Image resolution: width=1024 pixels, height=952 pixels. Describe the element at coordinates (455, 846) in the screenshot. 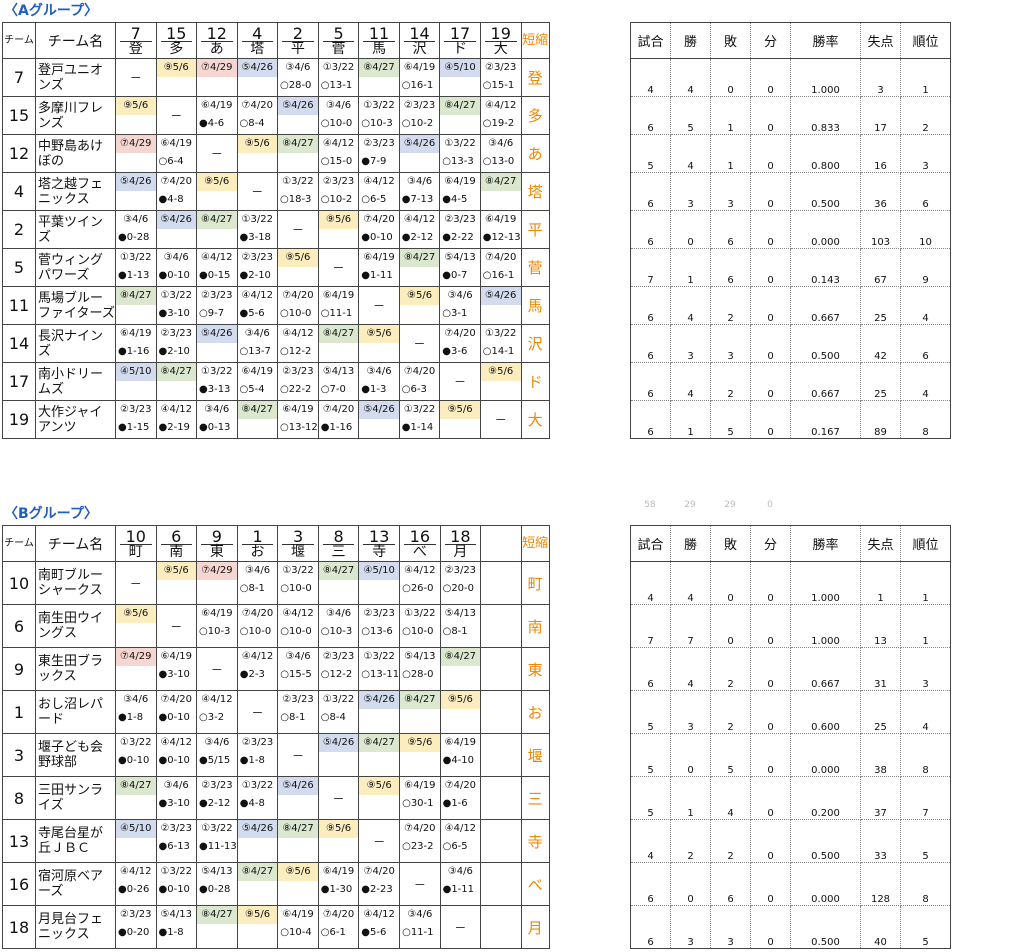

I see `match-result: ○6-5` at that location.